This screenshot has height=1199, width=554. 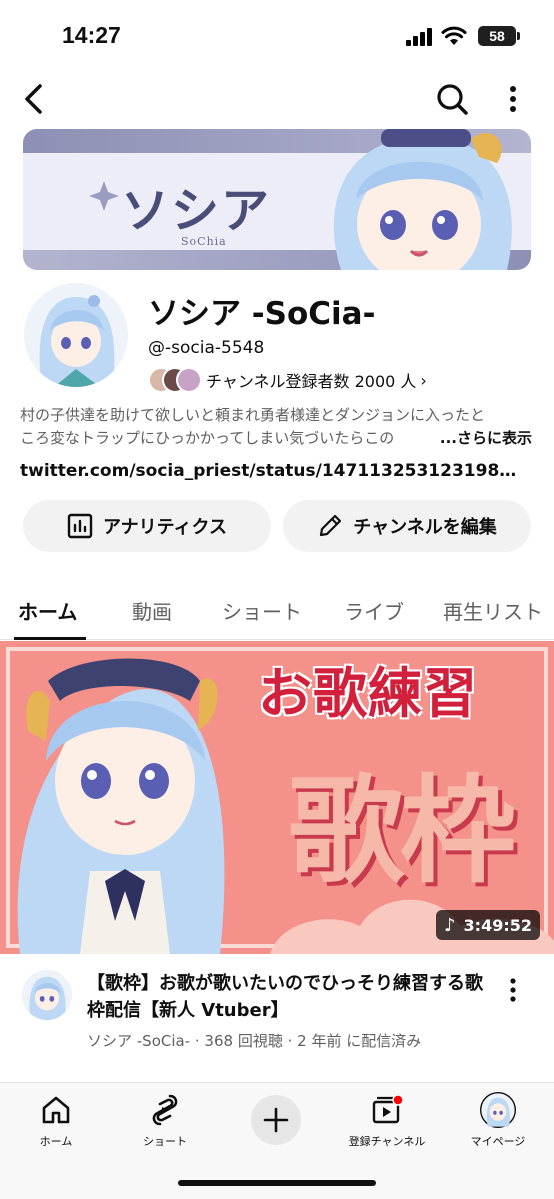 What do you see at coordinates (177, 380) in the screenshot?
I see `subscriber-avatars` at bounding box center [177, 380].